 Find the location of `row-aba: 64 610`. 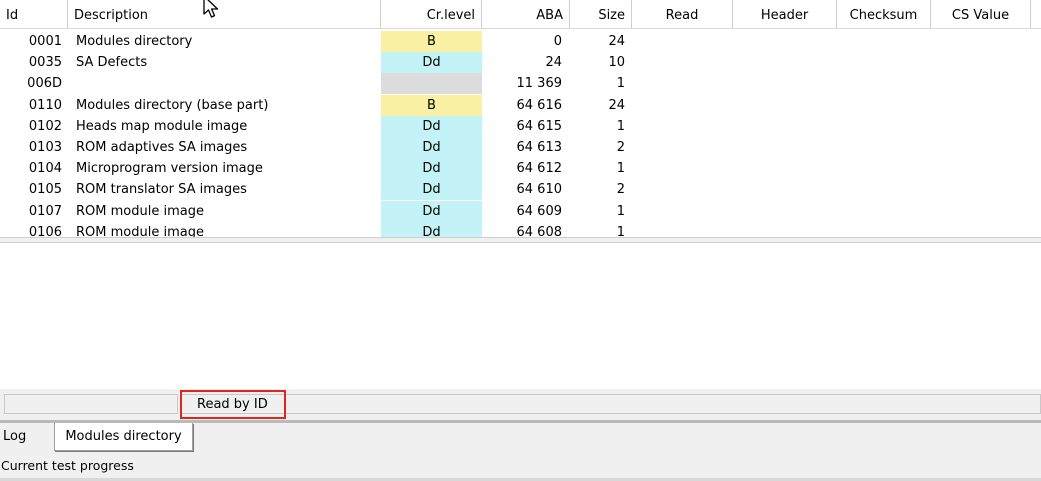

row-aba: 64 610 is located at coordinates (539, 190).